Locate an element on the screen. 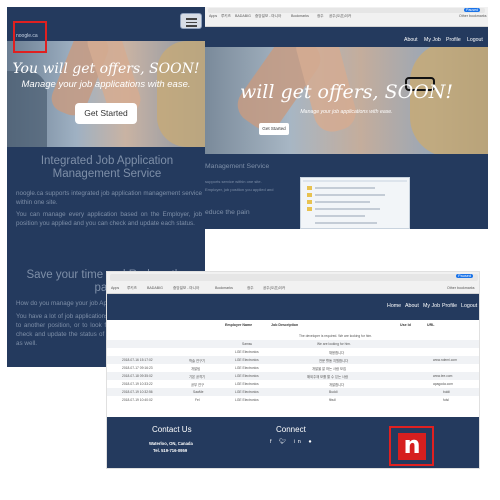 The image size is (500, 500). table-row: Samsu We are looking for him. is located at coordinates (293, 344).